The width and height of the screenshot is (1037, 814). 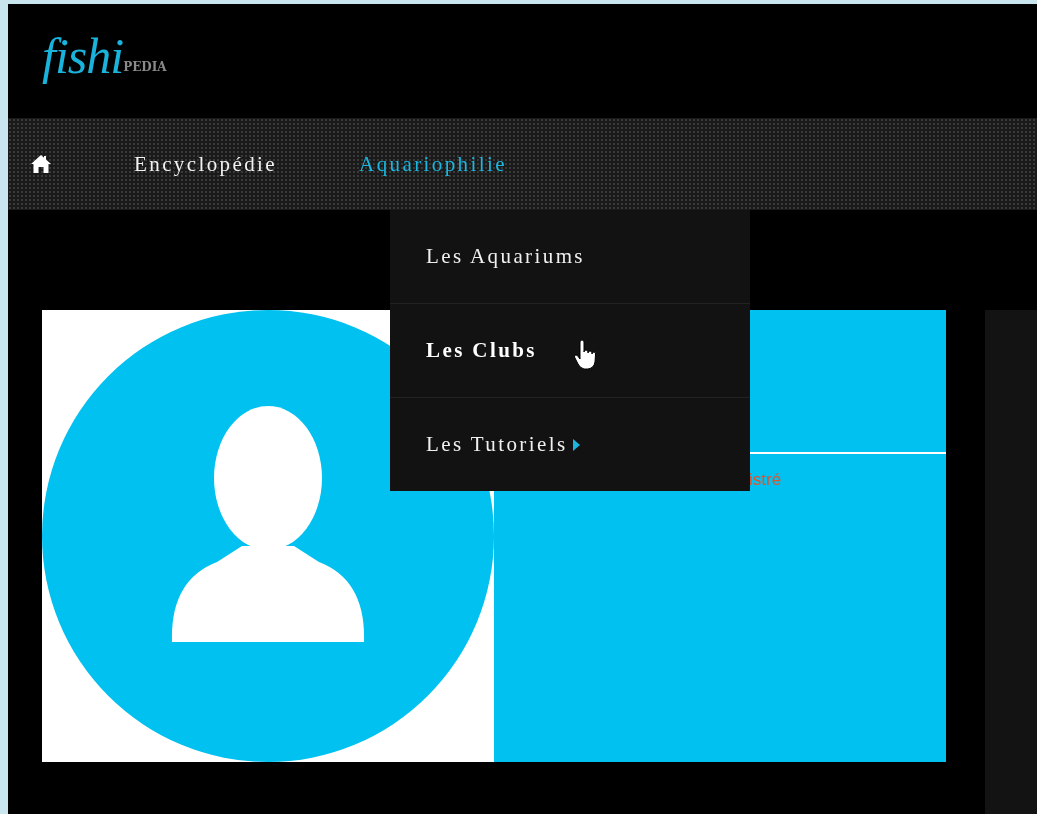 I want to click on nav-link: Encyclopédie, so click(x=206, y=164).